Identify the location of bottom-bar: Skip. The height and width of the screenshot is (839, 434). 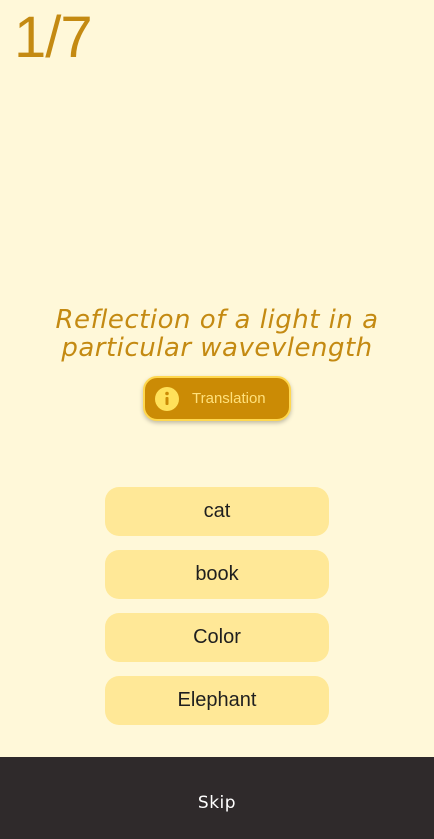
(217, 798).